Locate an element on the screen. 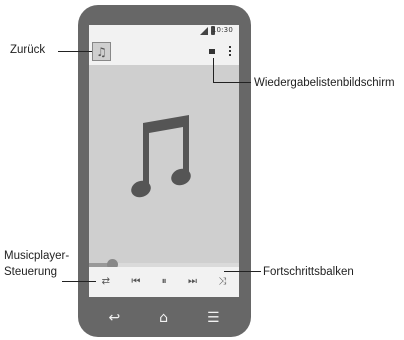 The image size is (404, 340). leader-back is located at coordinates (75, 51).